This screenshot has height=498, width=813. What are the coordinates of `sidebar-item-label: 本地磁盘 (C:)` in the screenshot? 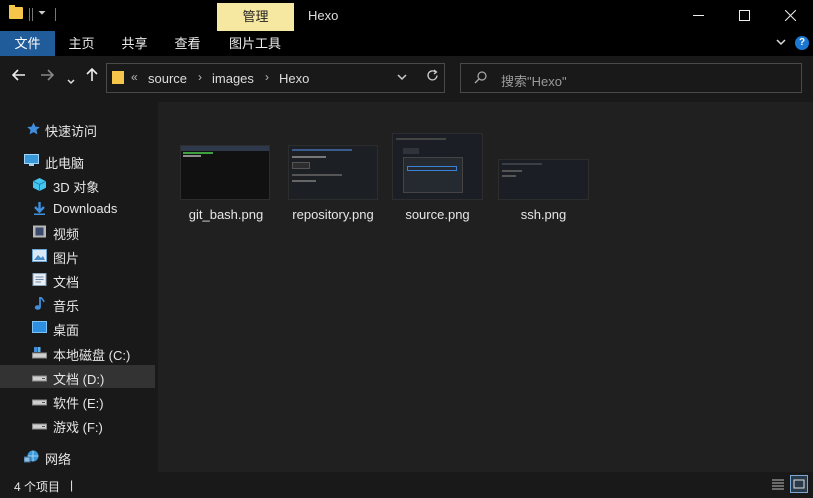 It's located at (92, 355).